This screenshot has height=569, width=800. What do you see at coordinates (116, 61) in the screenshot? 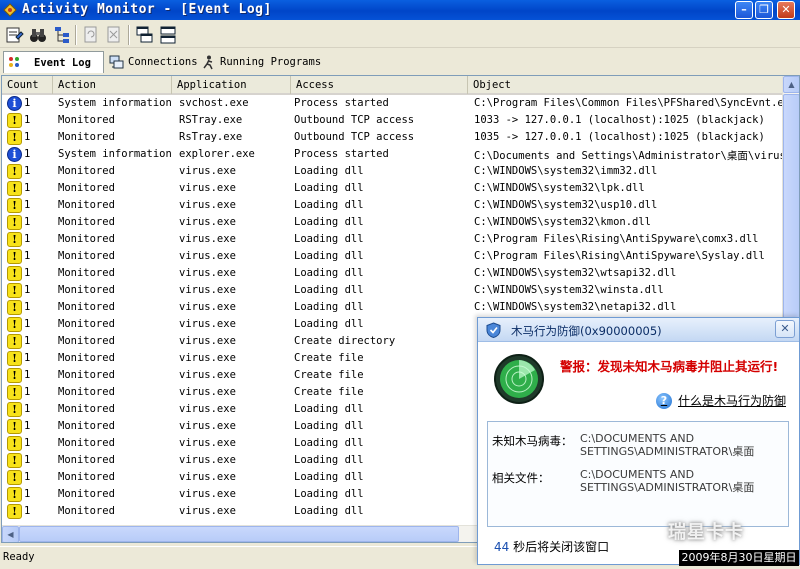
I see `connections-icon` at bounding box center [116, 61].